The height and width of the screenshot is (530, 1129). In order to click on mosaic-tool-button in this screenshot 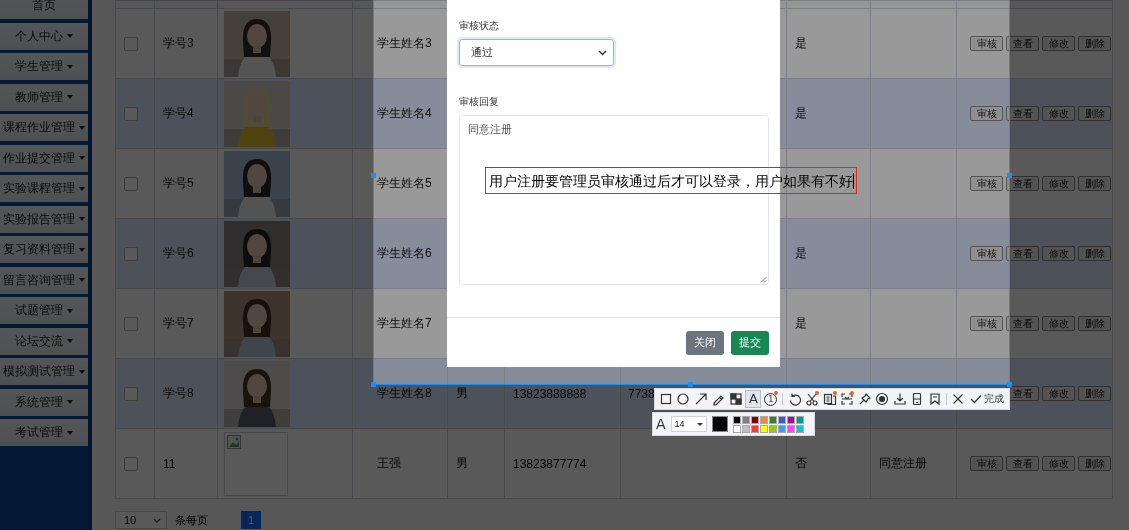, I will do `click(735, 399)`.